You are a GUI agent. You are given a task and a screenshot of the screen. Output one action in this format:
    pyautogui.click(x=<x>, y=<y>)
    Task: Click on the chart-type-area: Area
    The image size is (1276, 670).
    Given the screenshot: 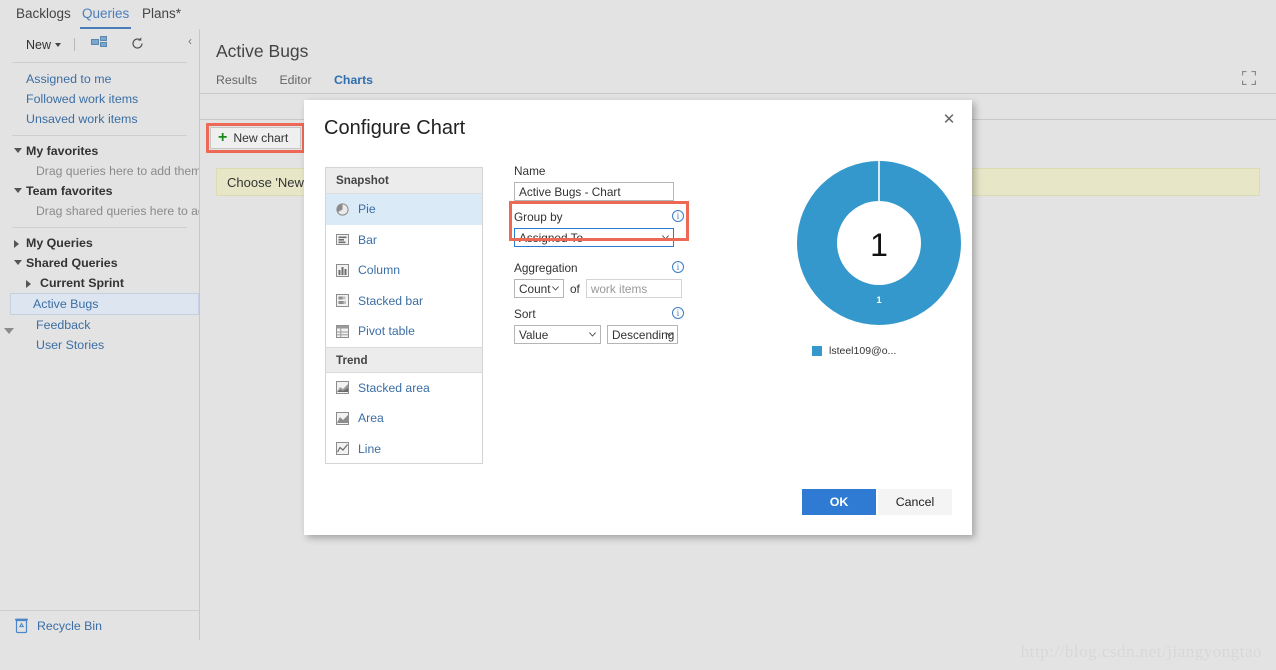 What is the action you would take?
    pyautogui.click(x=404, y=418)
    